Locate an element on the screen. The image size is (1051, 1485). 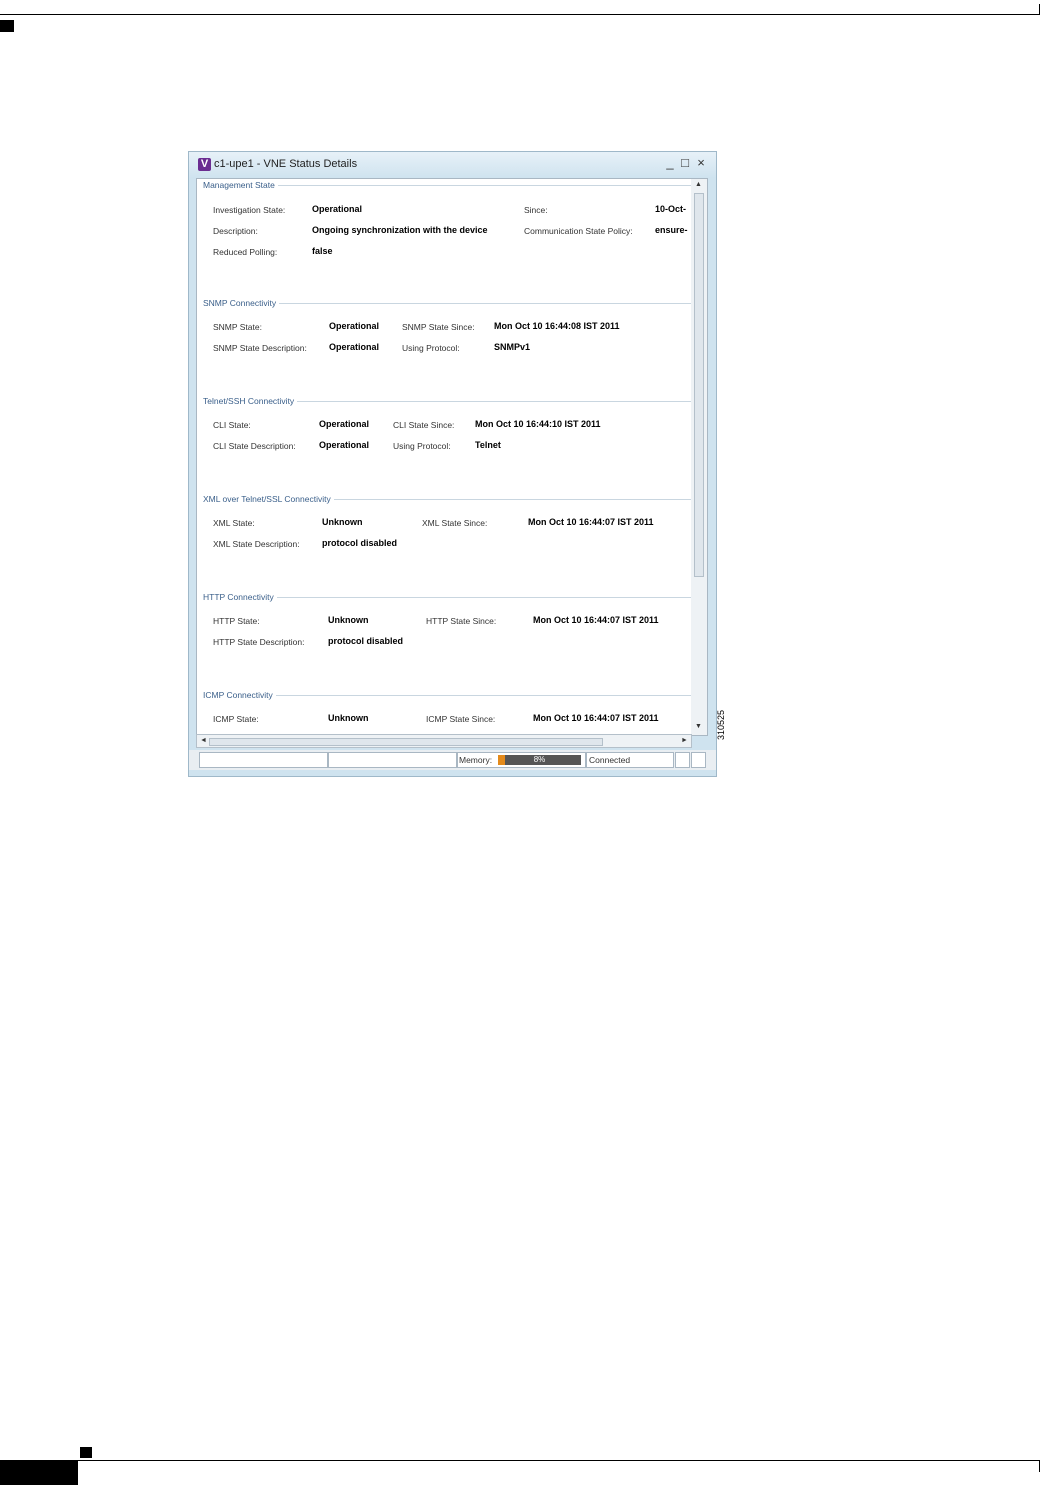
scroll-down-arrow-icon: ▼ is located at coordinates (698, 726).